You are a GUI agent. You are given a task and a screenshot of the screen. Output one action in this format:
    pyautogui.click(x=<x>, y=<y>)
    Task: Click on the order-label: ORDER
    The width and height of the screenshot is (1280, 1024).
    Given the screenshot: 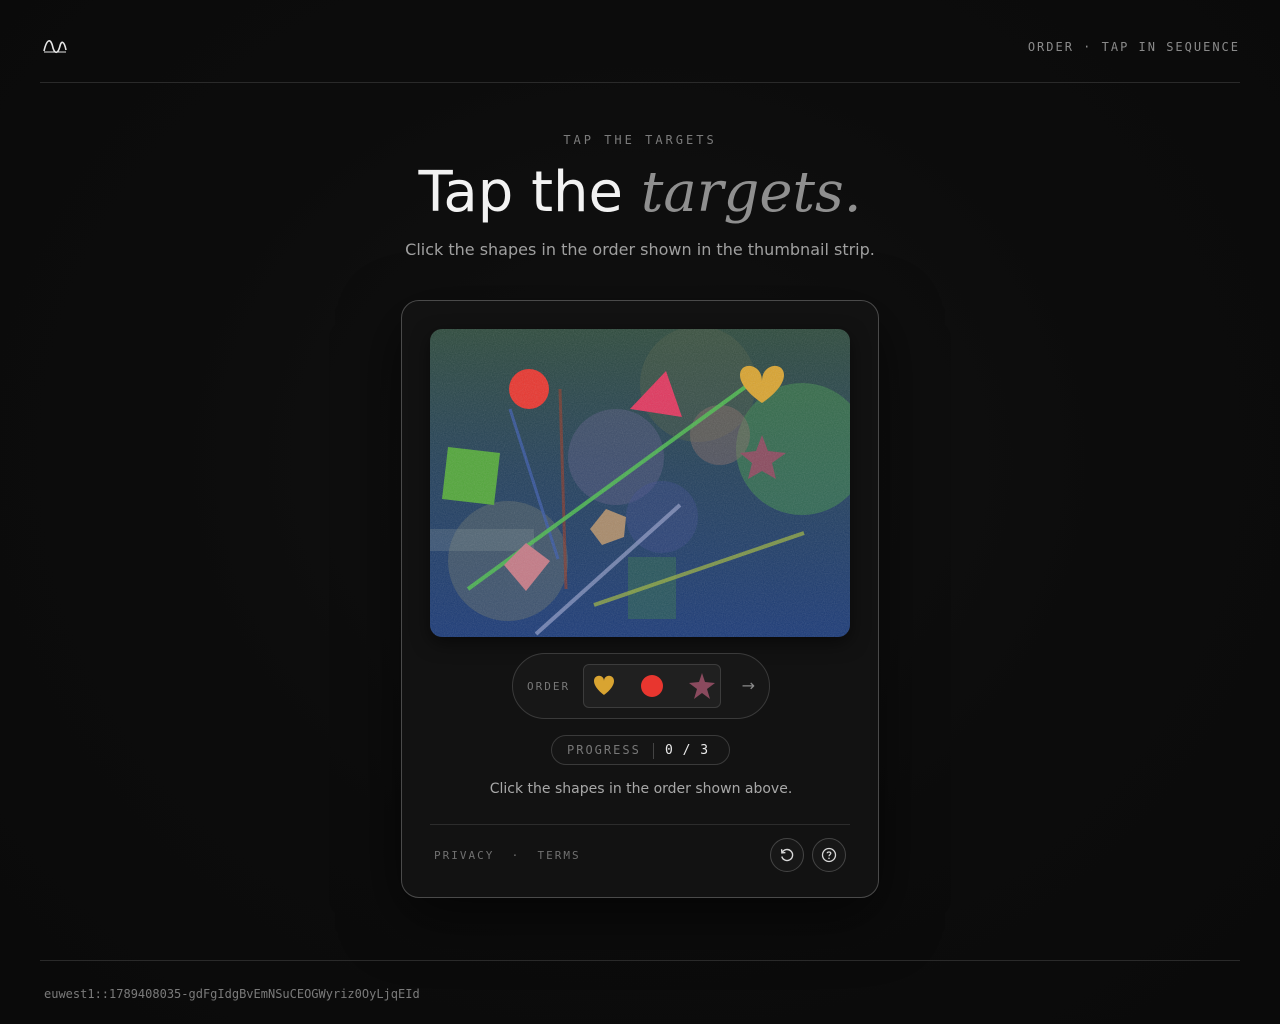 What is the action you would take?
    pyautogui.click(x=549, y=686)
    